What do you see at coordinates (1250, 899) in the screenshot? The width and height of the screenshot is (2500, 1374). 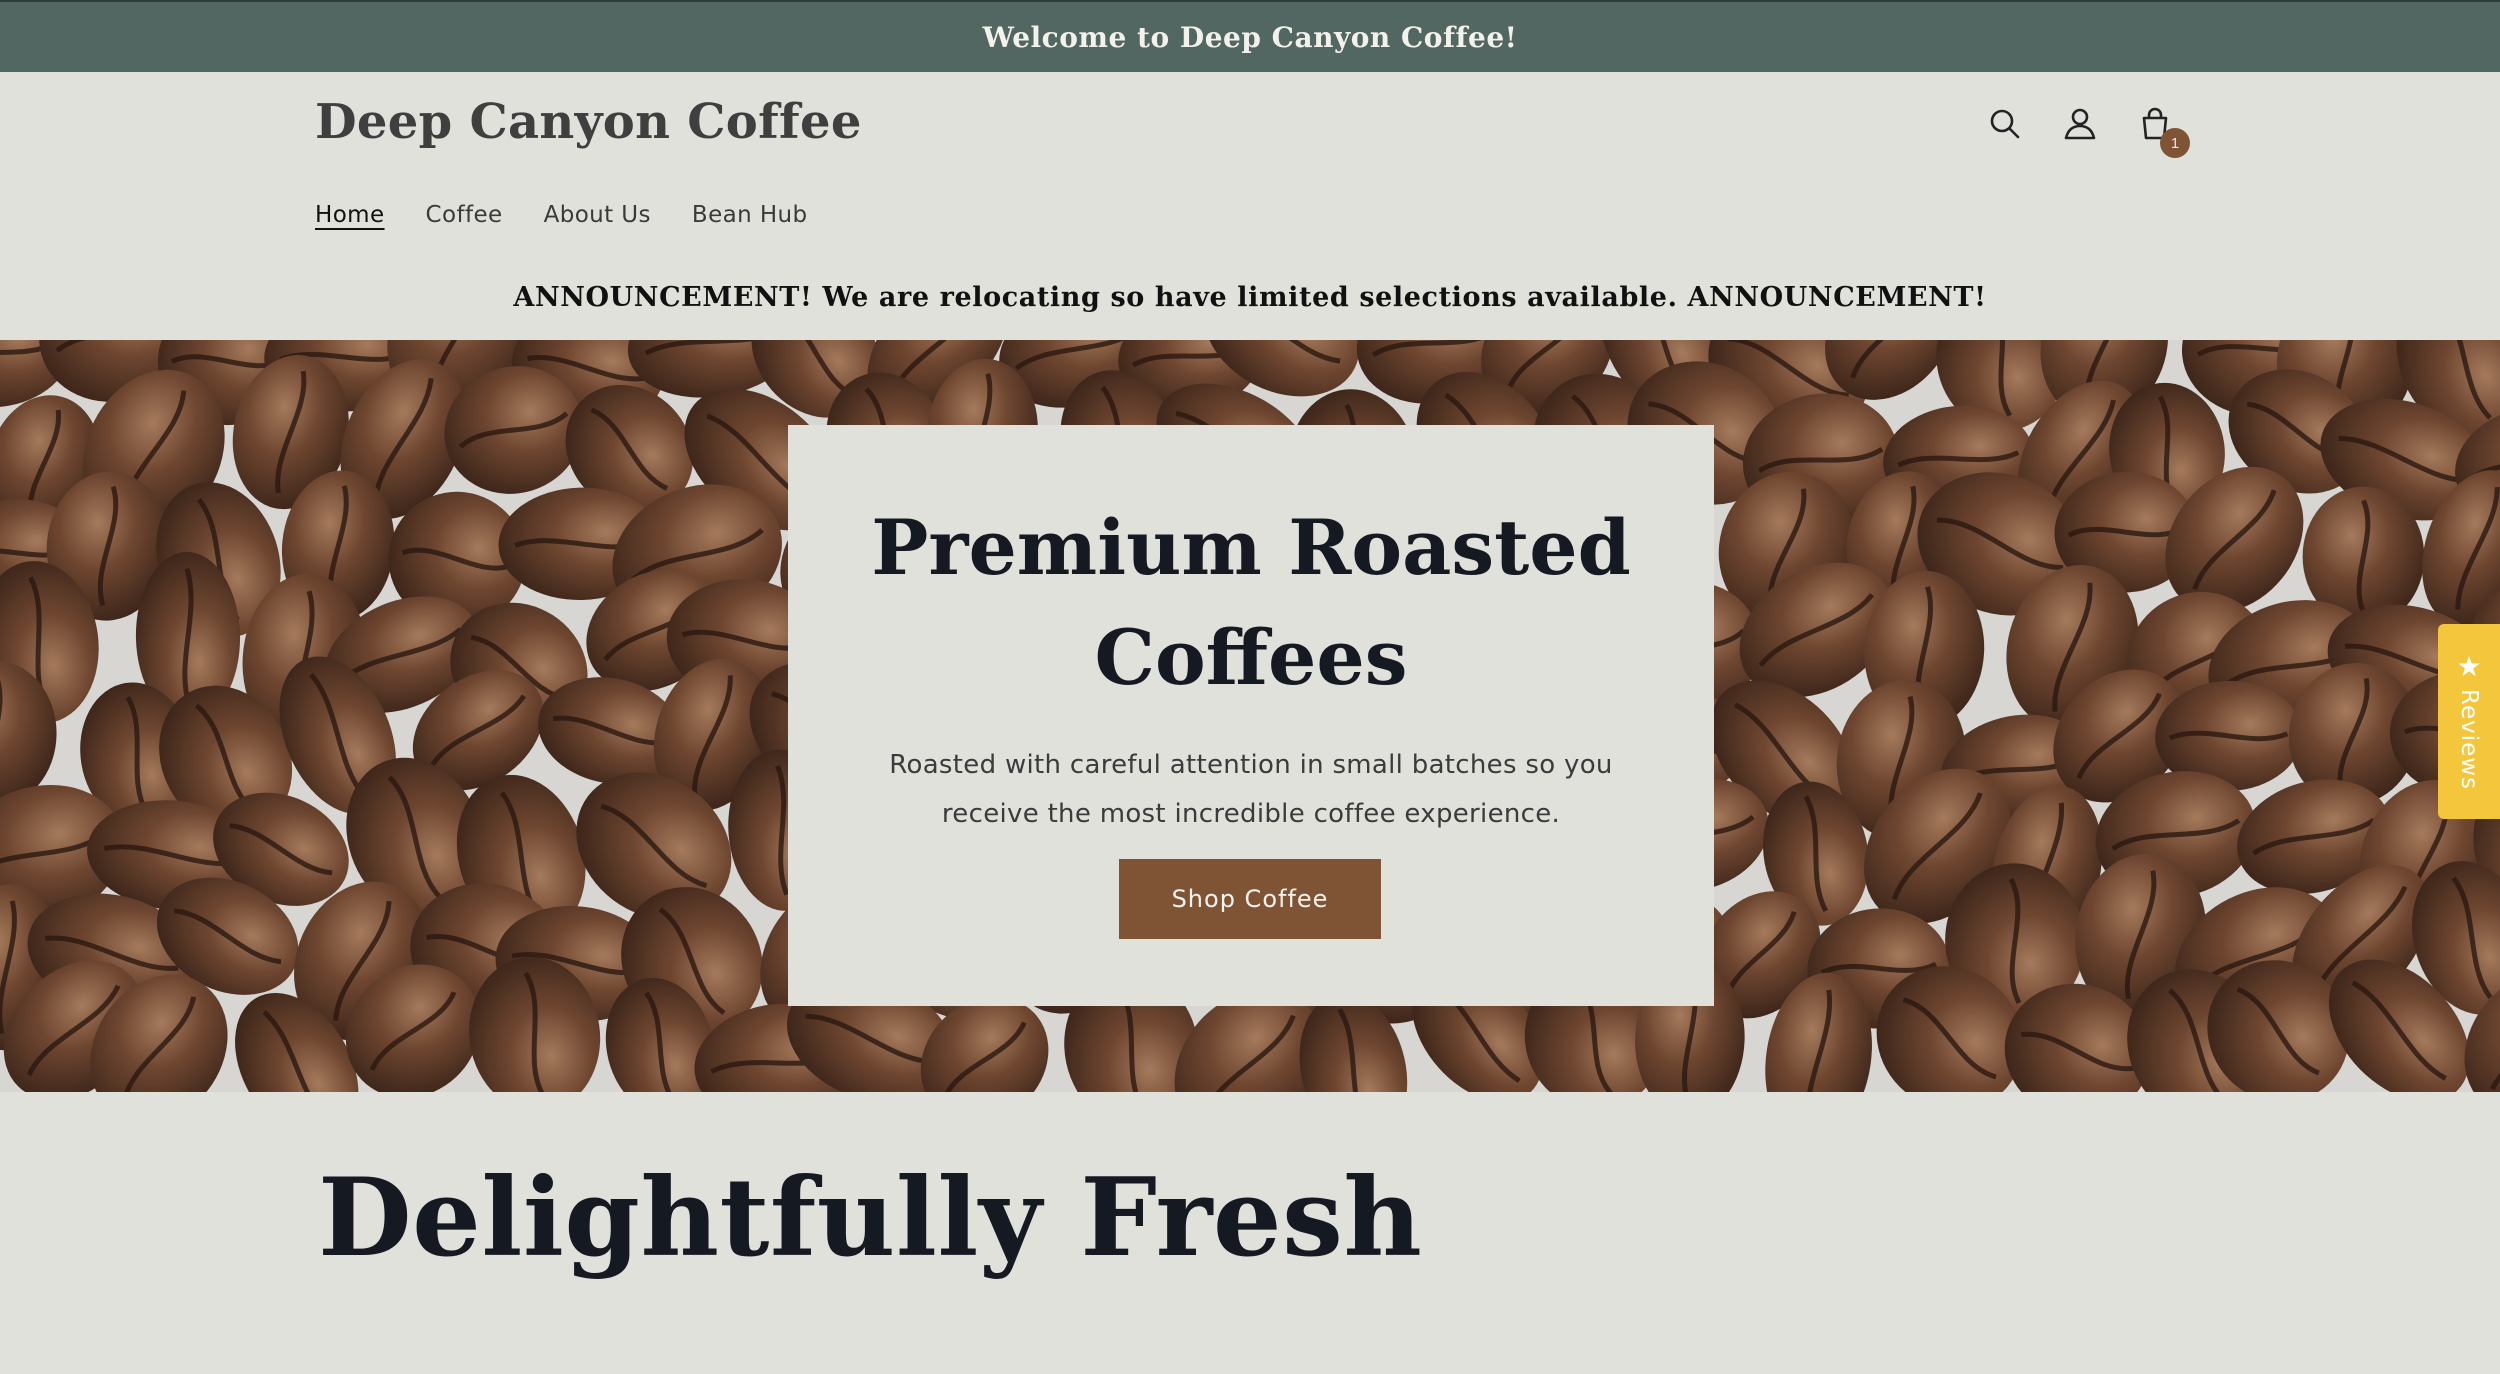 I see `shop-coffee-button: Shop Coffee` at bounding box center [1250, 899].